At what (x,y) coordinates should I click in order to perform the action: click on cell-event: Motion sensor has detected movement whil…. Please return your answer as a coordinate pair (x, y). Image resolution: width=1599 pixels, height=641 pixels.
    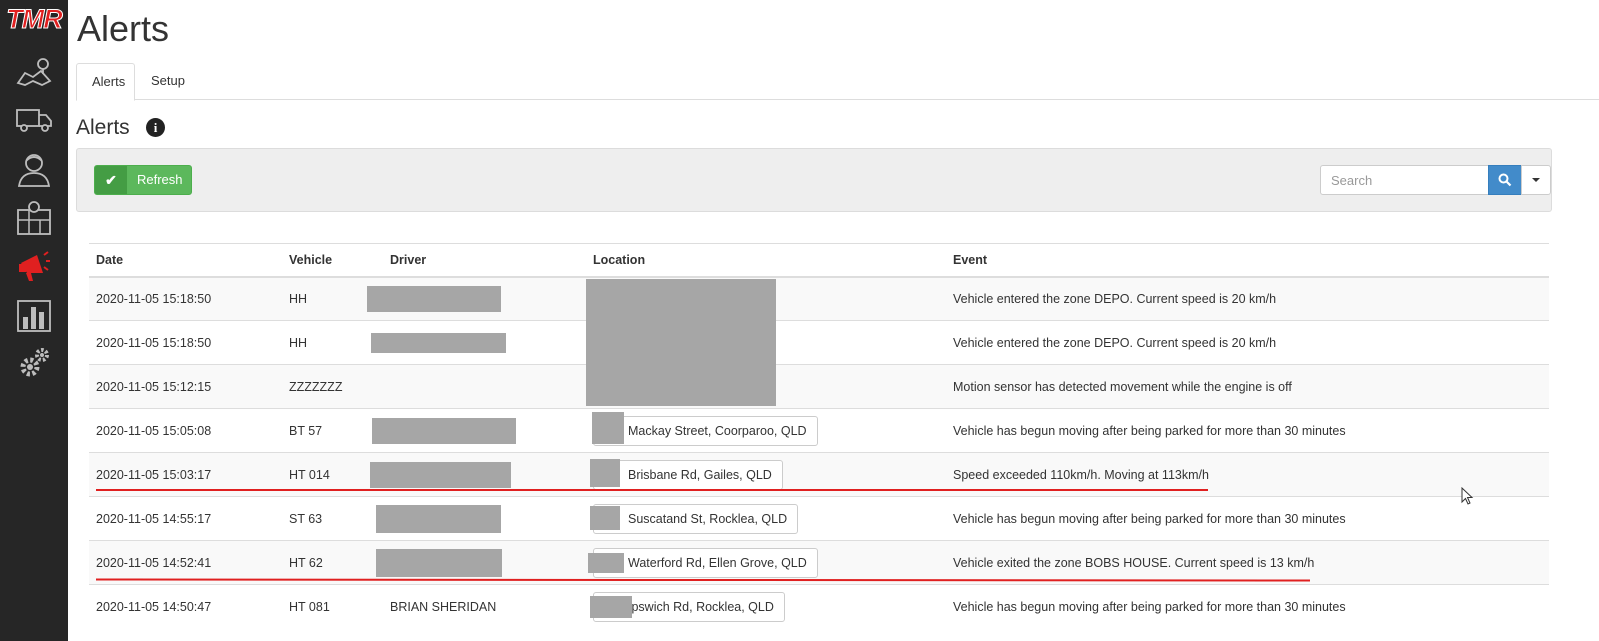
    Looking at the image, I should click on (1247, 386).